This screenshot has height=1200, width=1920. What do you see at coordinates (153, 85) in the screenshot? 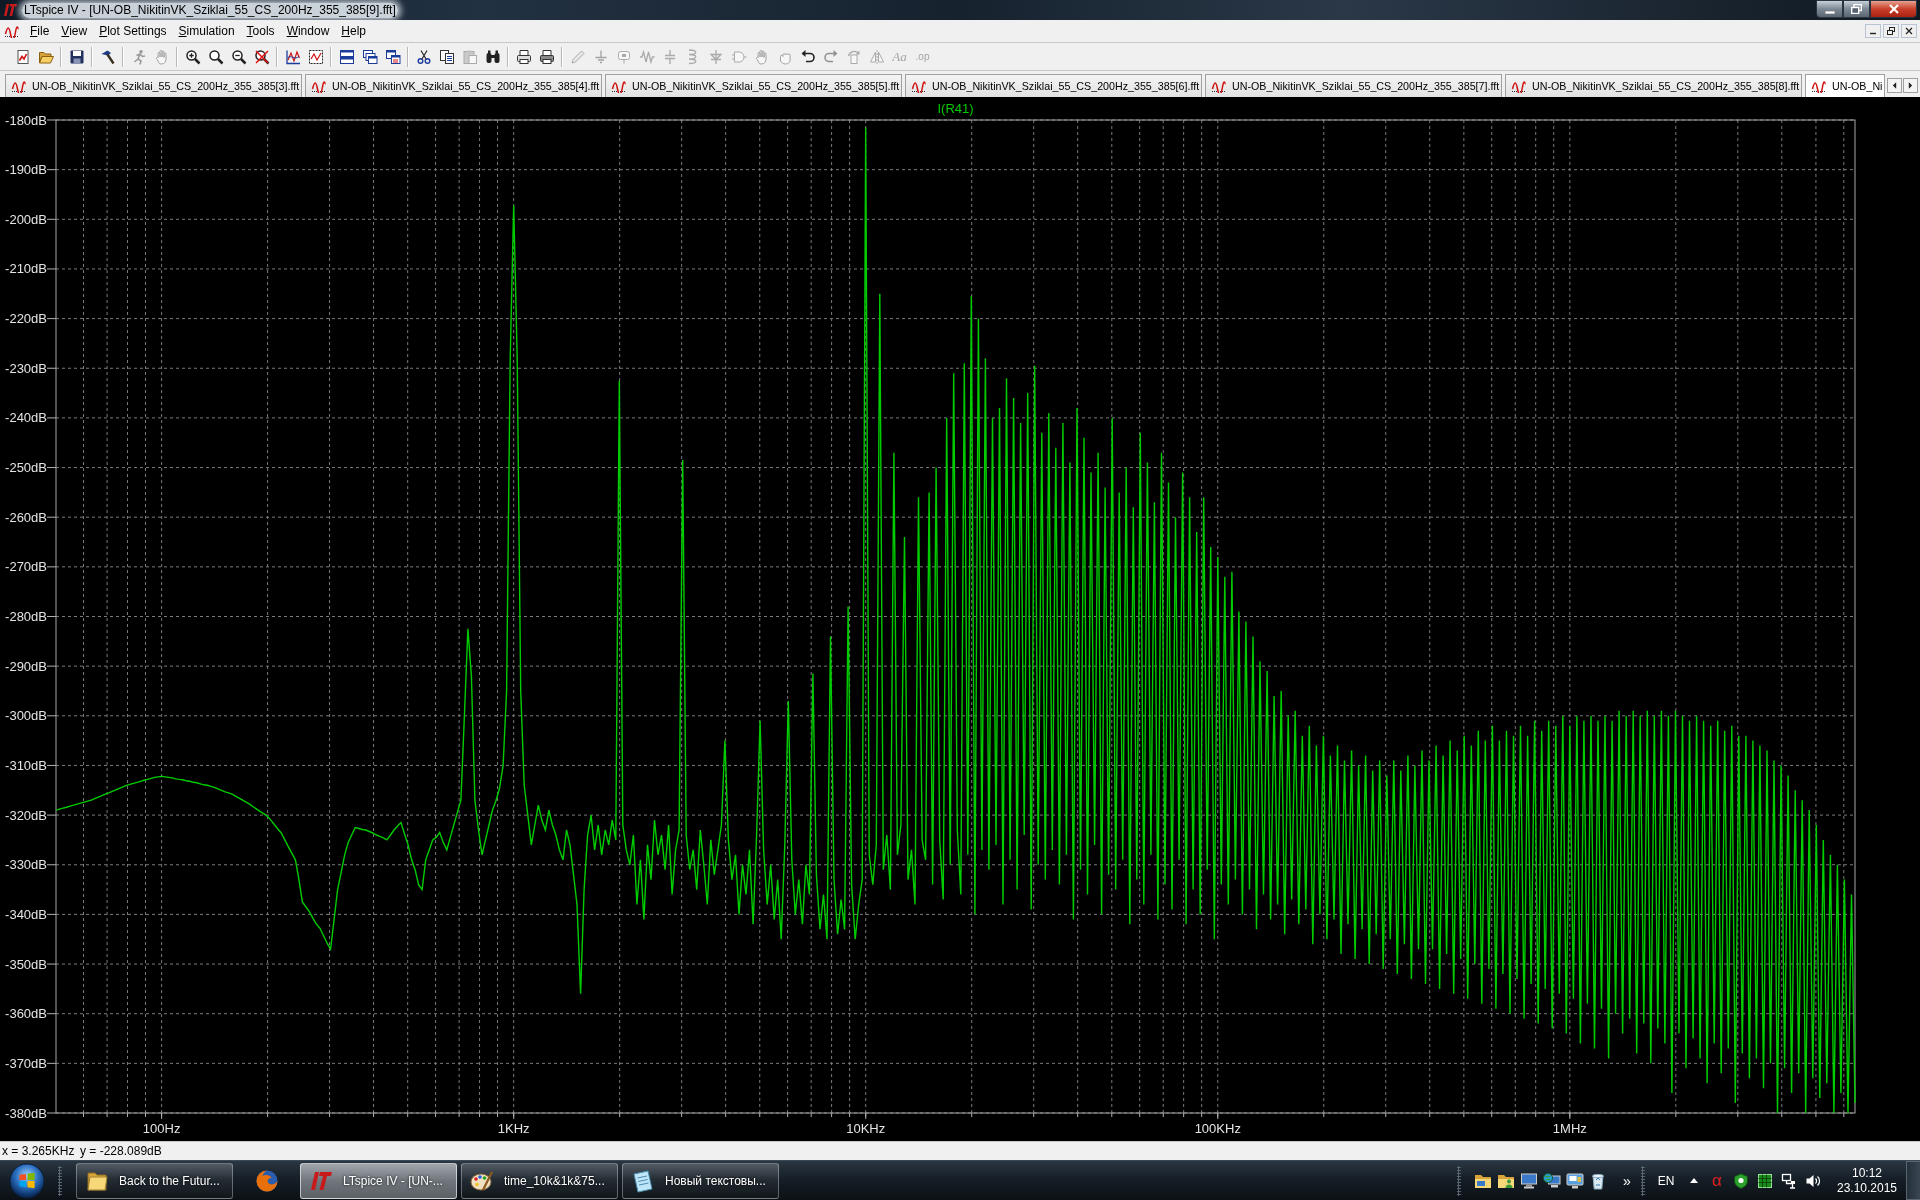
I see `document-tab: UN-OB_NikitinVK_Sziklai_55_CS_200Hz_355_385[3].fft` at bounding box center [153, 85].